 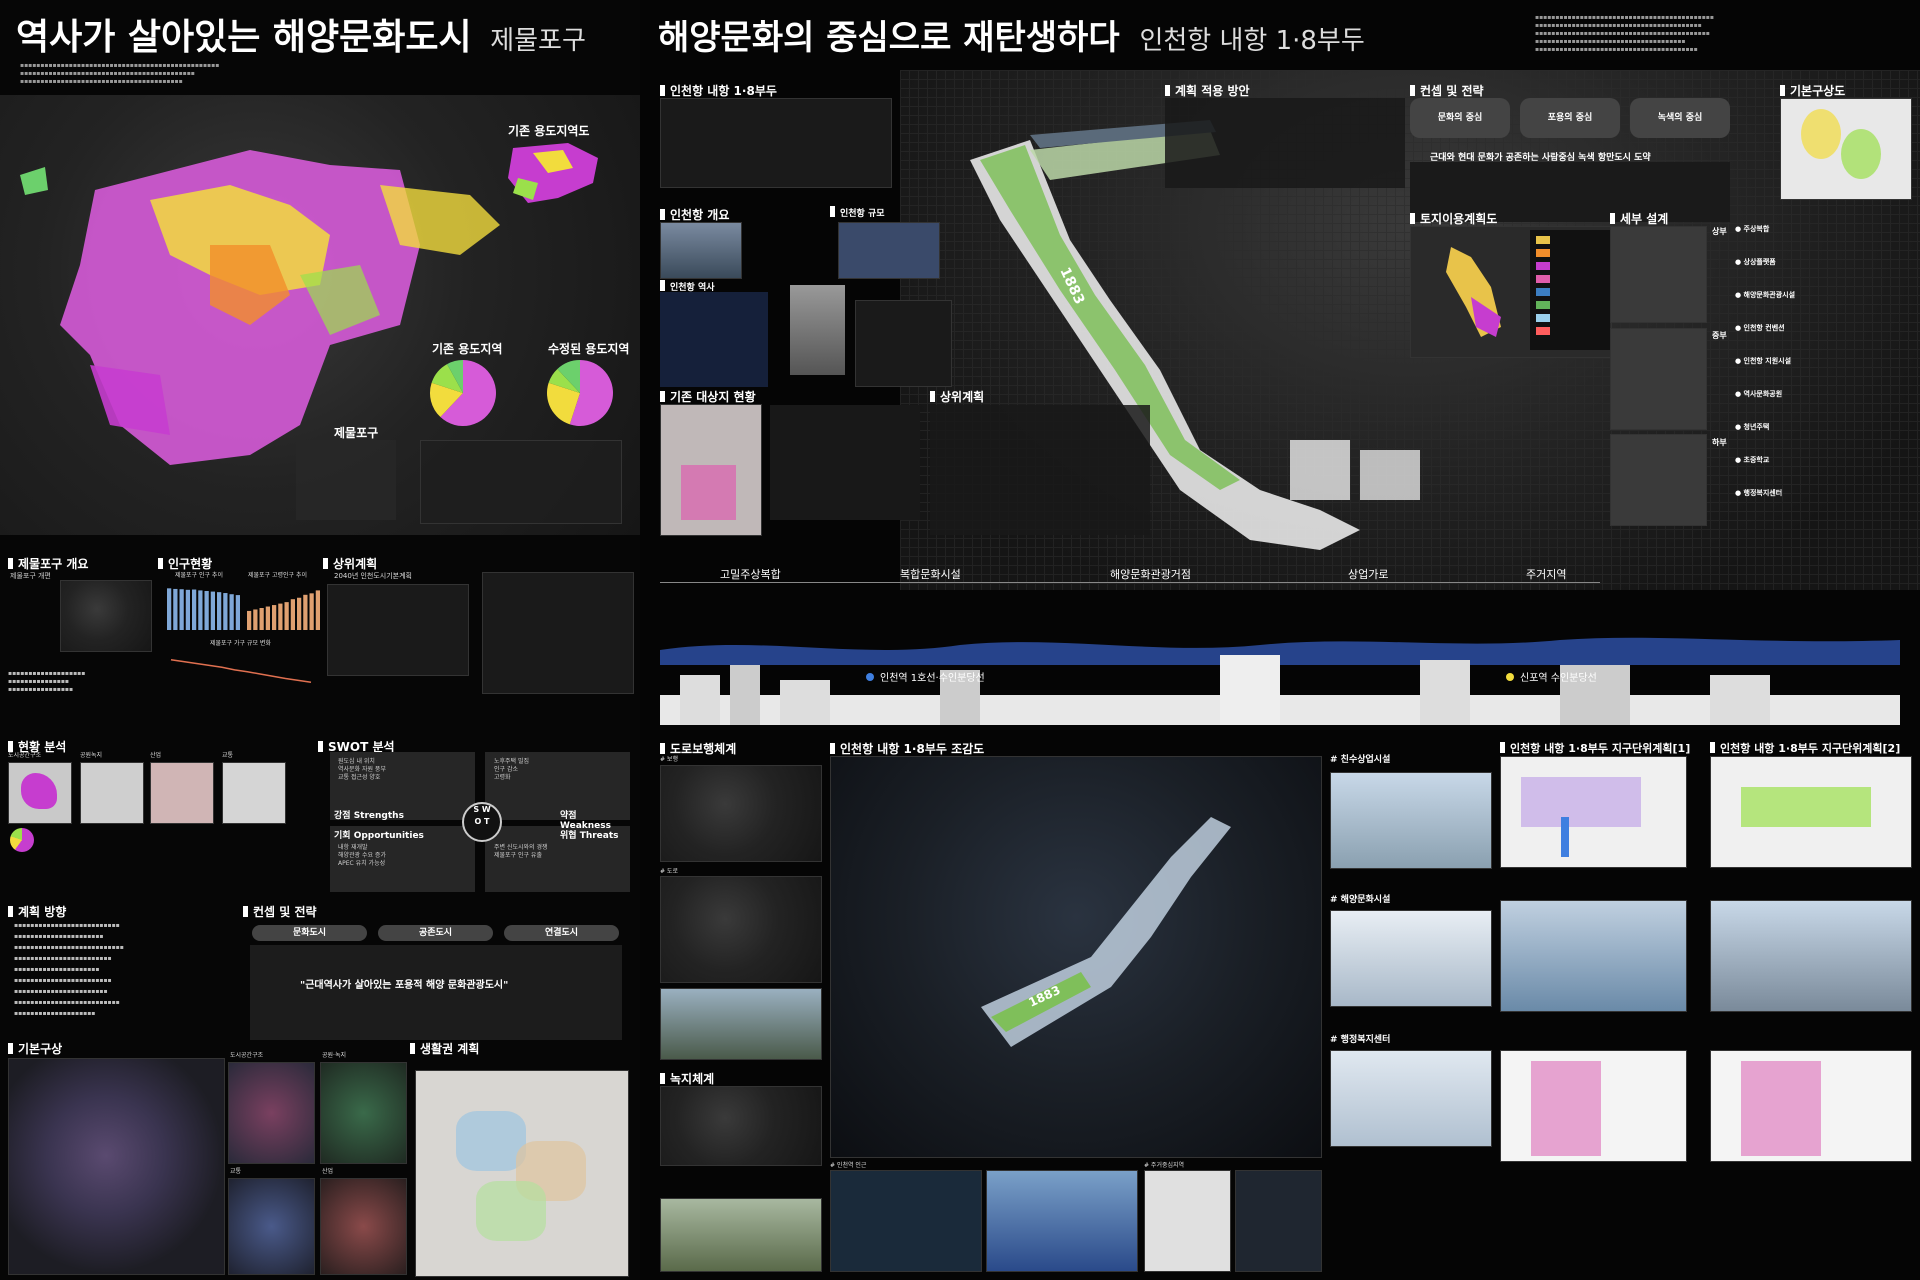 I want to click on detail-item-2: ● 상상플랫폼, so click(x=1755, y=262).